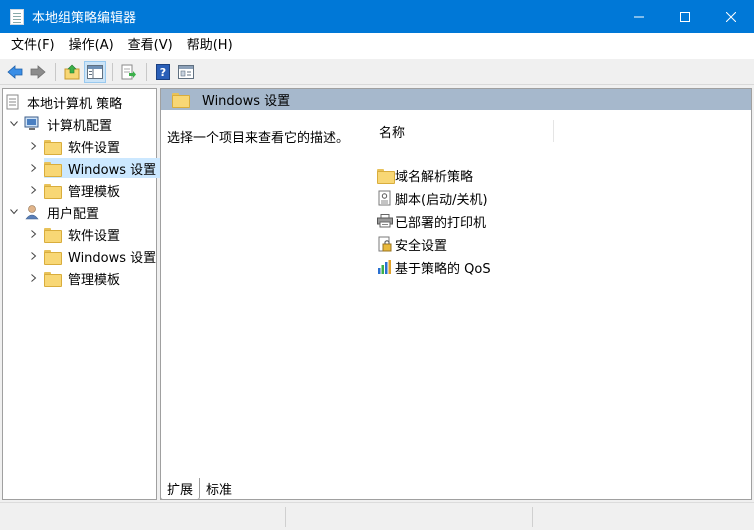 The height and width of the screenshot is (530, 754). I want to click on list-item-policy-based-qos: 基于策略的 QoS, so click(434, 267).